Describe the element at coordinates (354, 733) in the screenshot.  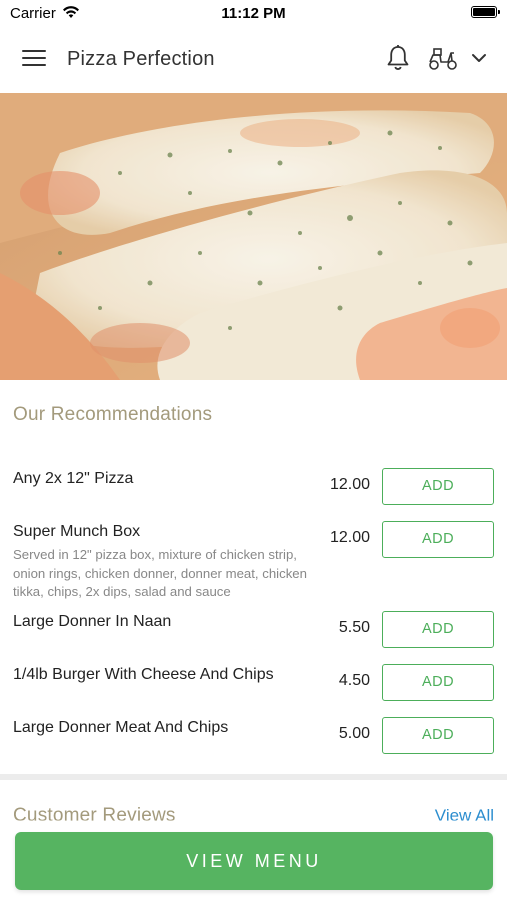
I see `item-price: 5.00` at that location.